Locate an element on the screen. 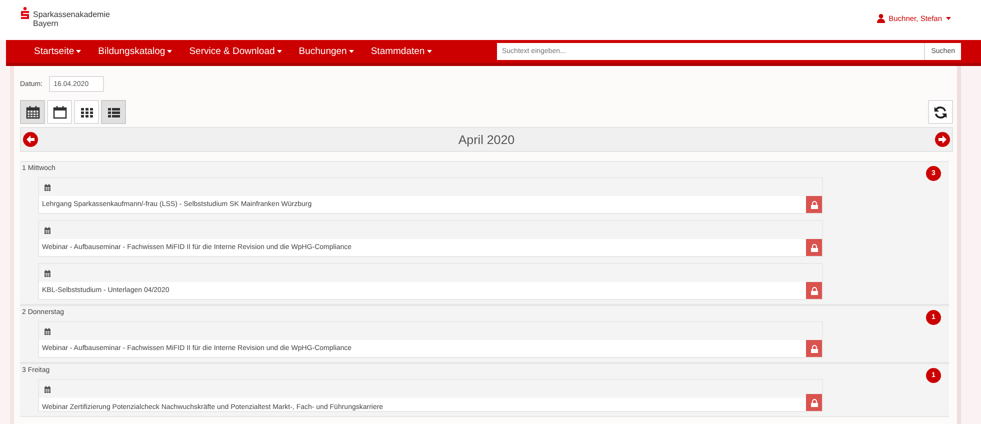 The height and width of the screenshot is (424, 981). month-title: April 2020 is located at coordinates (486, 139).